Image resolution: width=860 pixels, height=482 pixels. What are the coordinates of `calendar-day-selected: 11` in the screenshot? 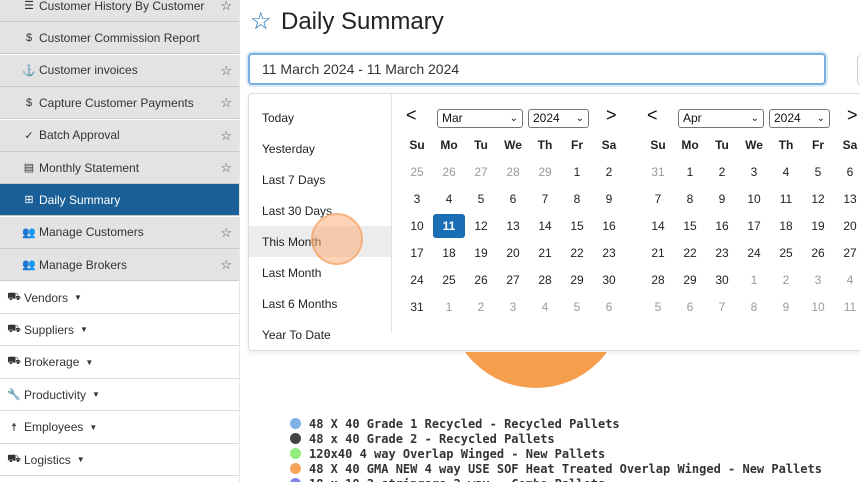 It's located at (449, 226).